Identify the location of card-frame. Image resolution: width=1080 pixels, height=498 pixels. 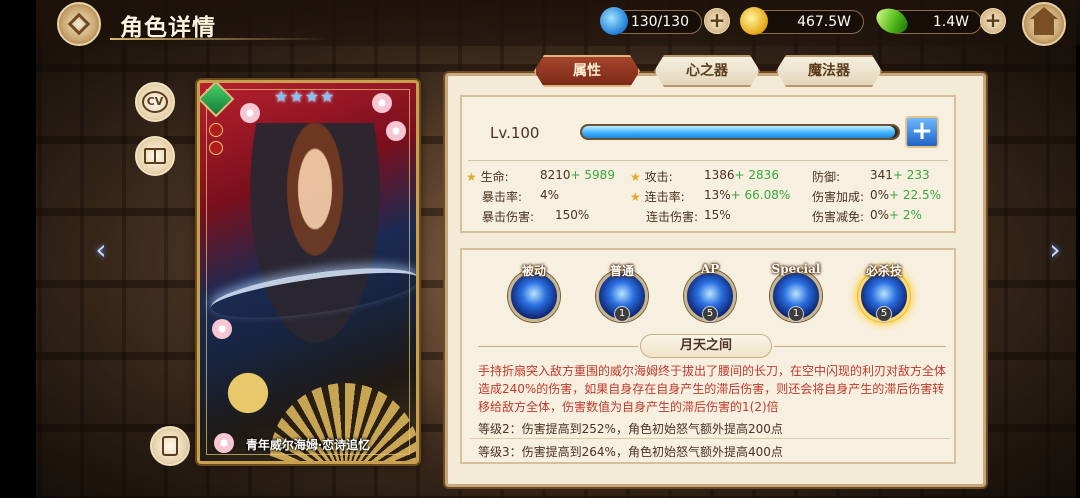
(308, 272).